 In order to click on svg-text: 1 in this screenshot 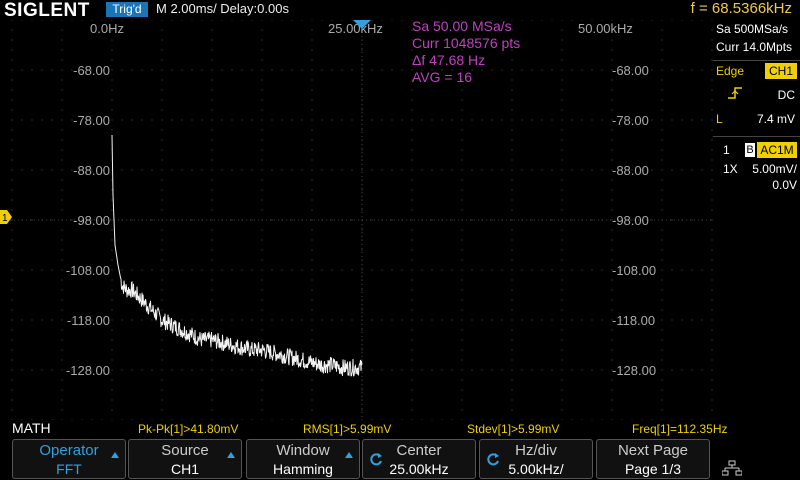, I will do `click(5, 218)`.